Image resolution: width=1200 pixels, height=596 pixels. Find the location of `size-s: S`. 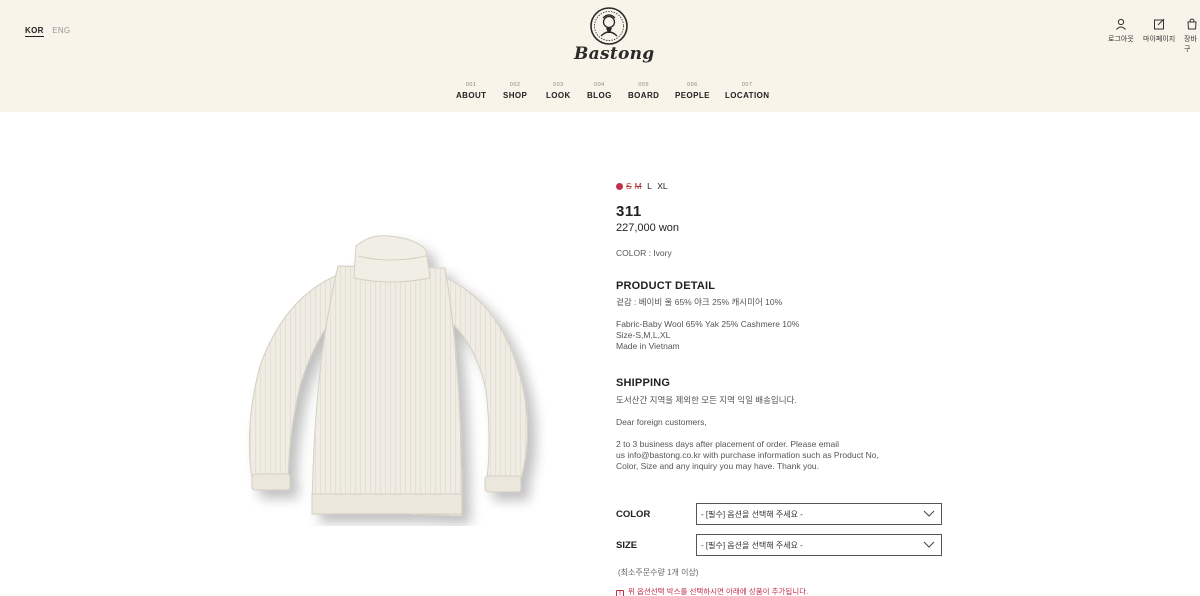

size-s: S is located at coordinates (629, 186).